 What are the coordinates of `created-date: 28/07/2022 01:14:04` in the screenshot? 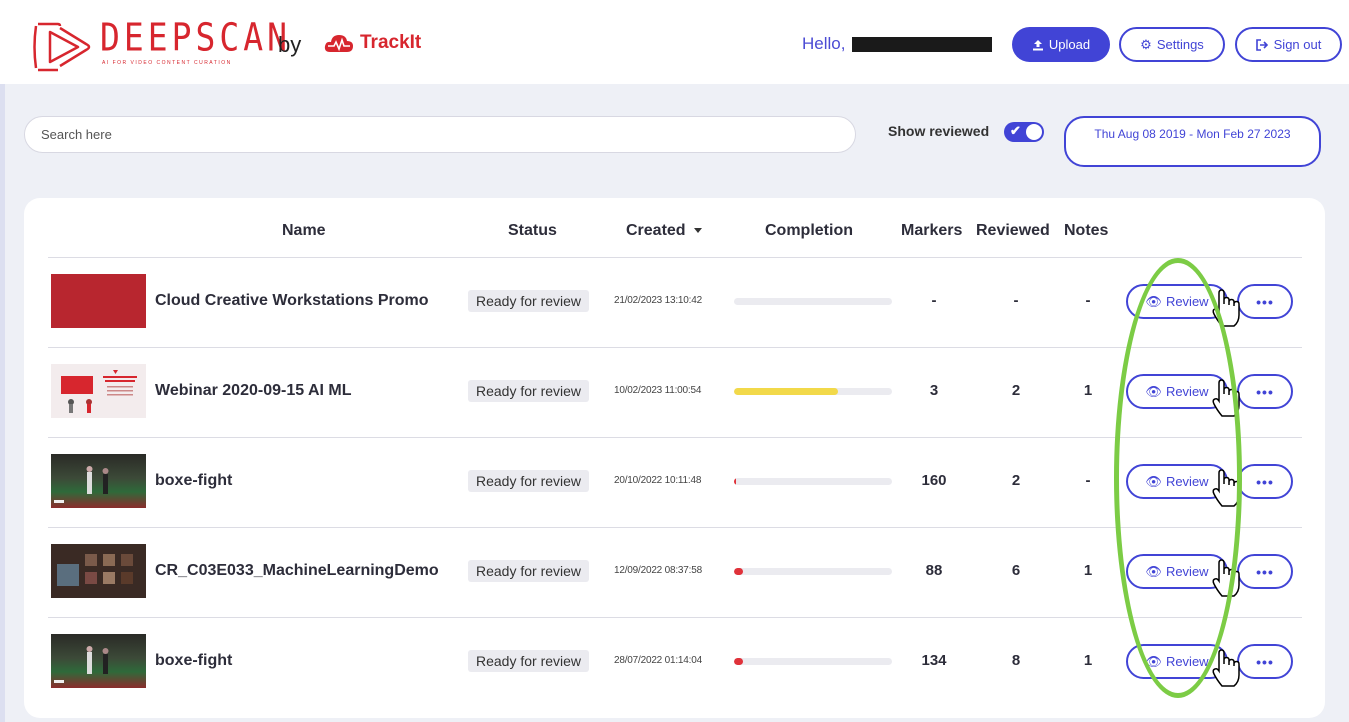 It's located at (658, 660).